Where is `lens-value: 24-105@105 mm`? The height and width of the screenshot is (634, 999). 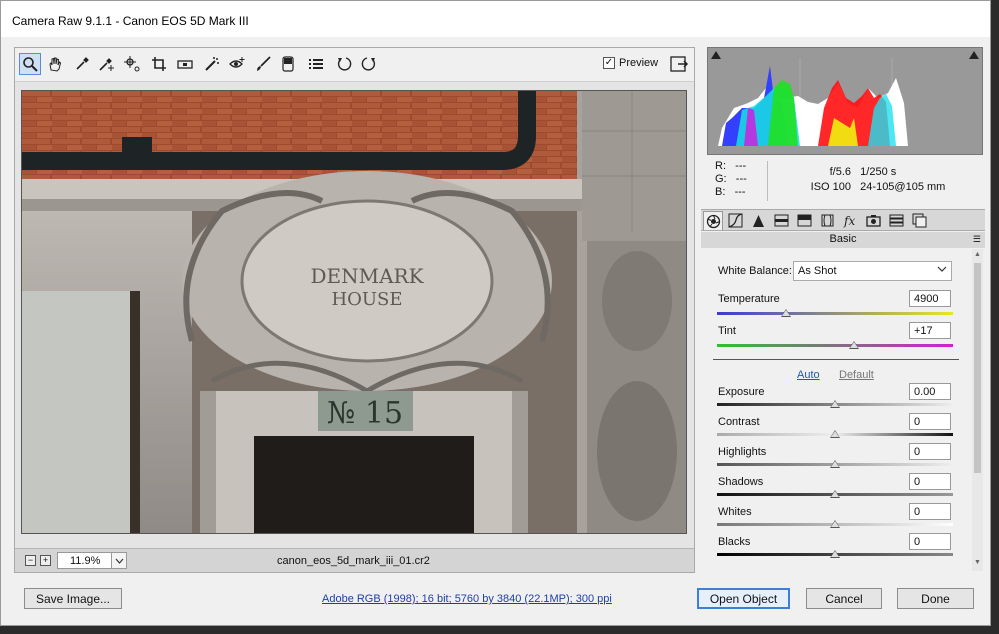
lens-value: 24-105@105 mm is located at coordinates (903, 187).